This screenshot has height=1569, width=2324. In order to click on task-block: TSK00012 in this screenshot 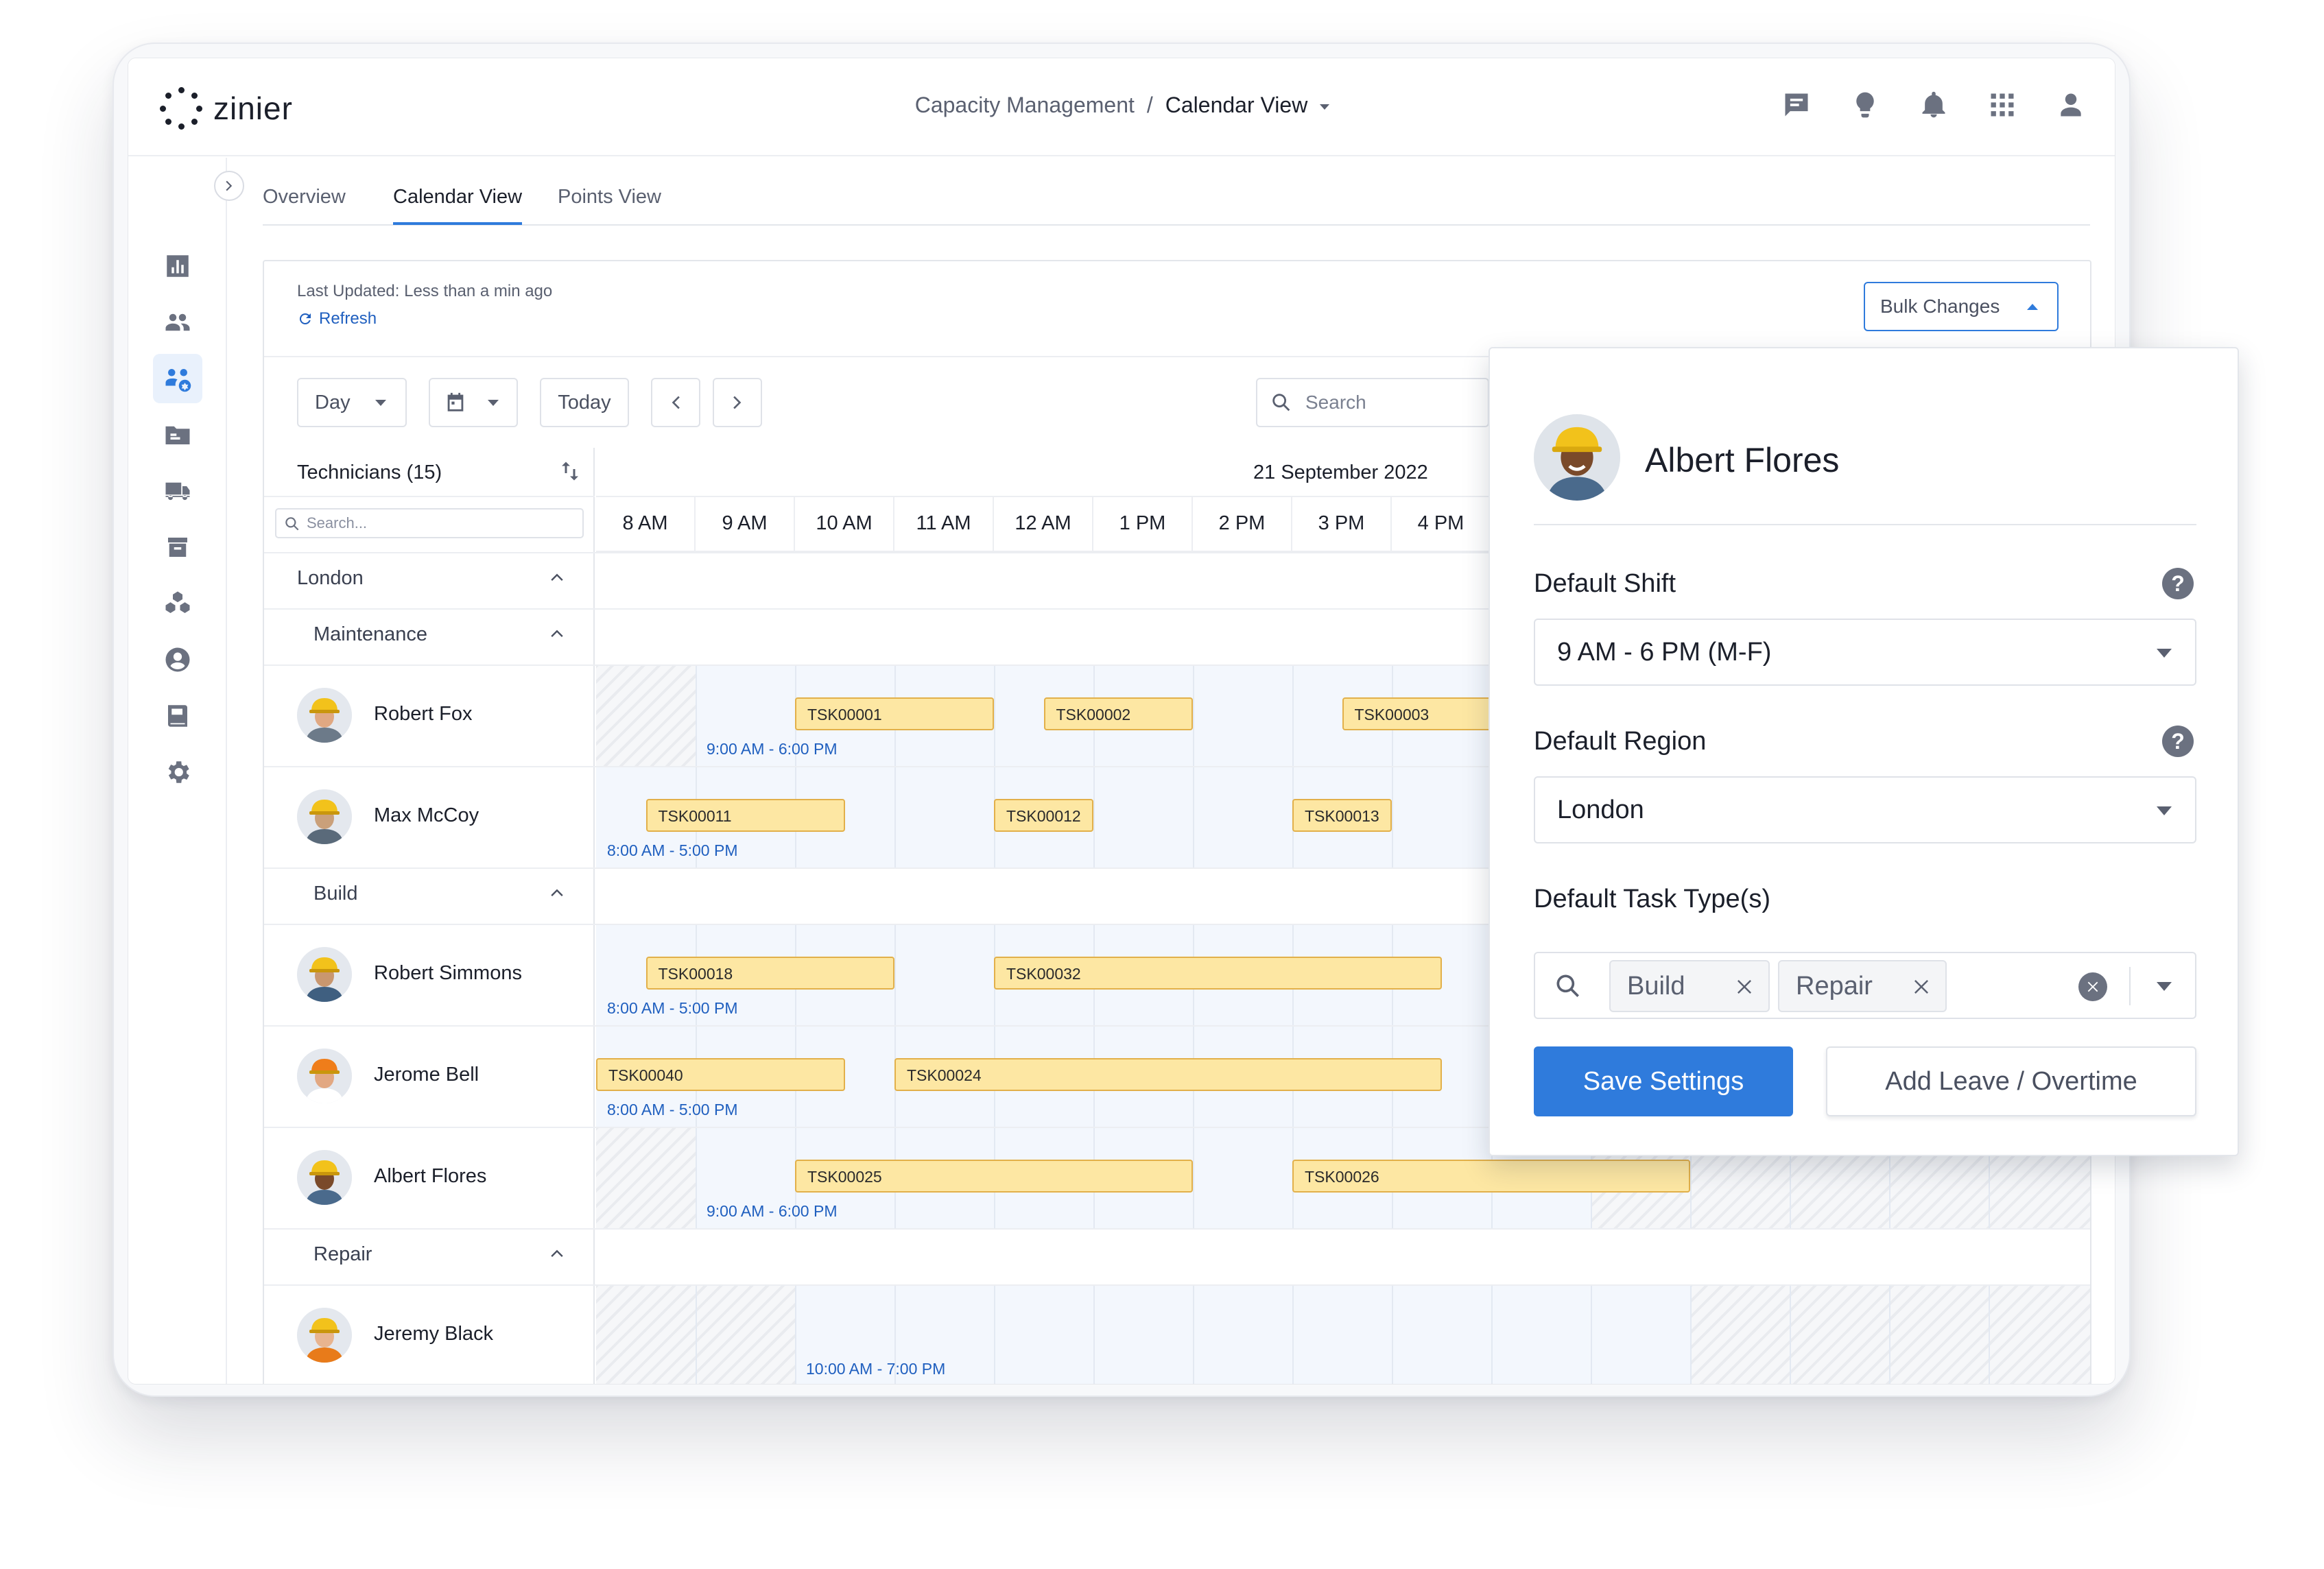, I will do `click(1043, 815)`.